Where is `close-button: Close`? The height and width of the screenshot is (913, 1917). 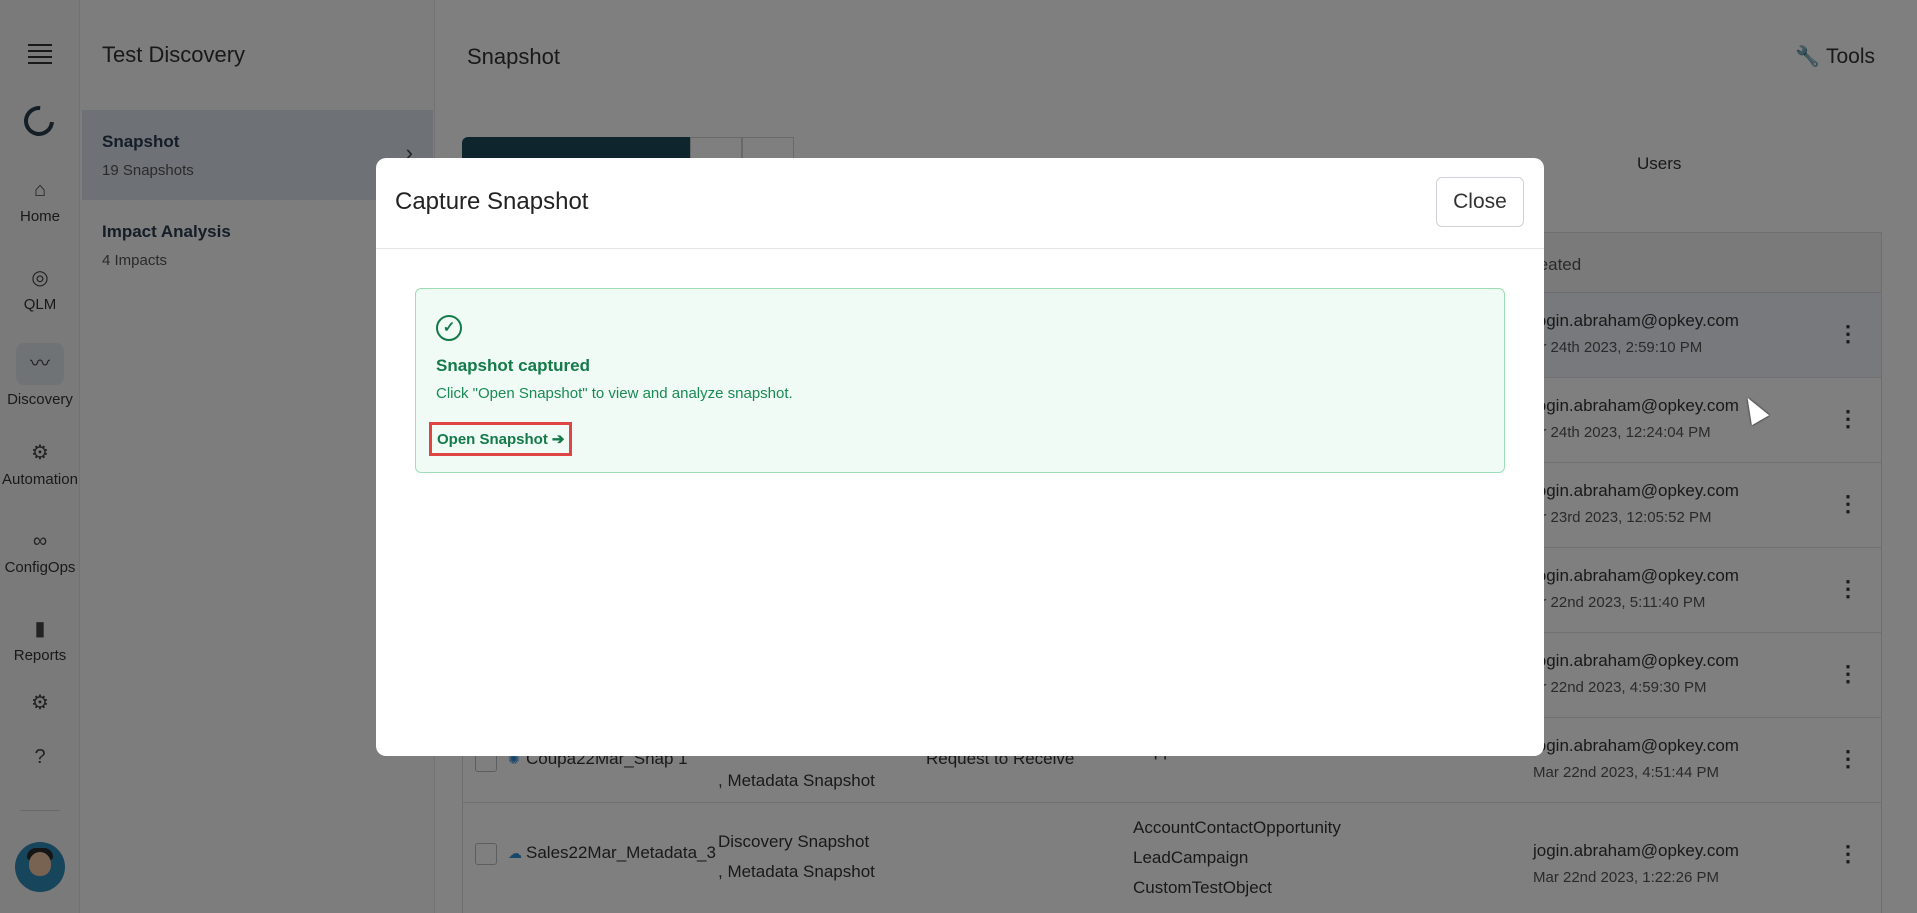 close-button: Close is located at coordinates (1480, 202).